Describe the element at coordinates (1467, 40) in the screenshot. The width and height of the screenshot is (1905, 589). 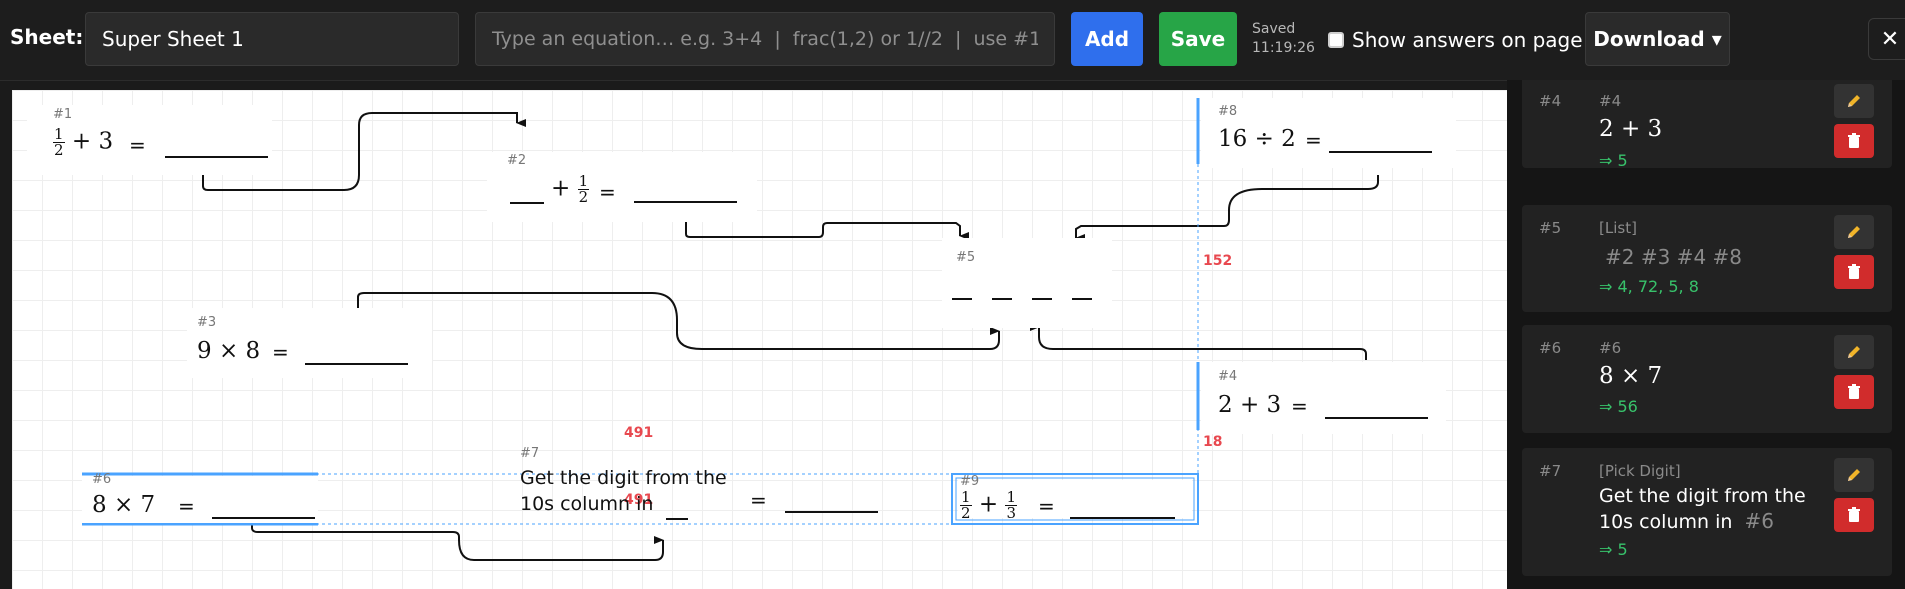
I see `show-answers-label: Show answers on page` at that location.